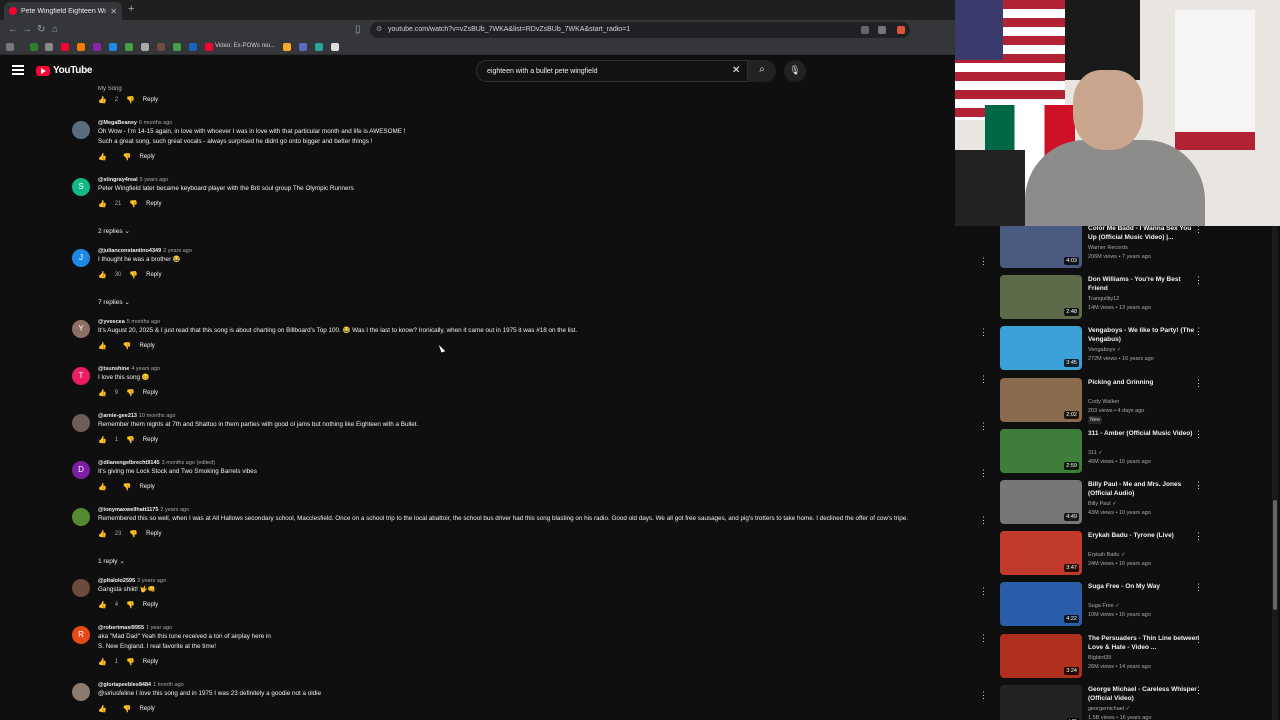 The image size is (1280, 720). Describe the element at coordinates (865, 30) in the screenshot. I see `cast-icon` at that location.